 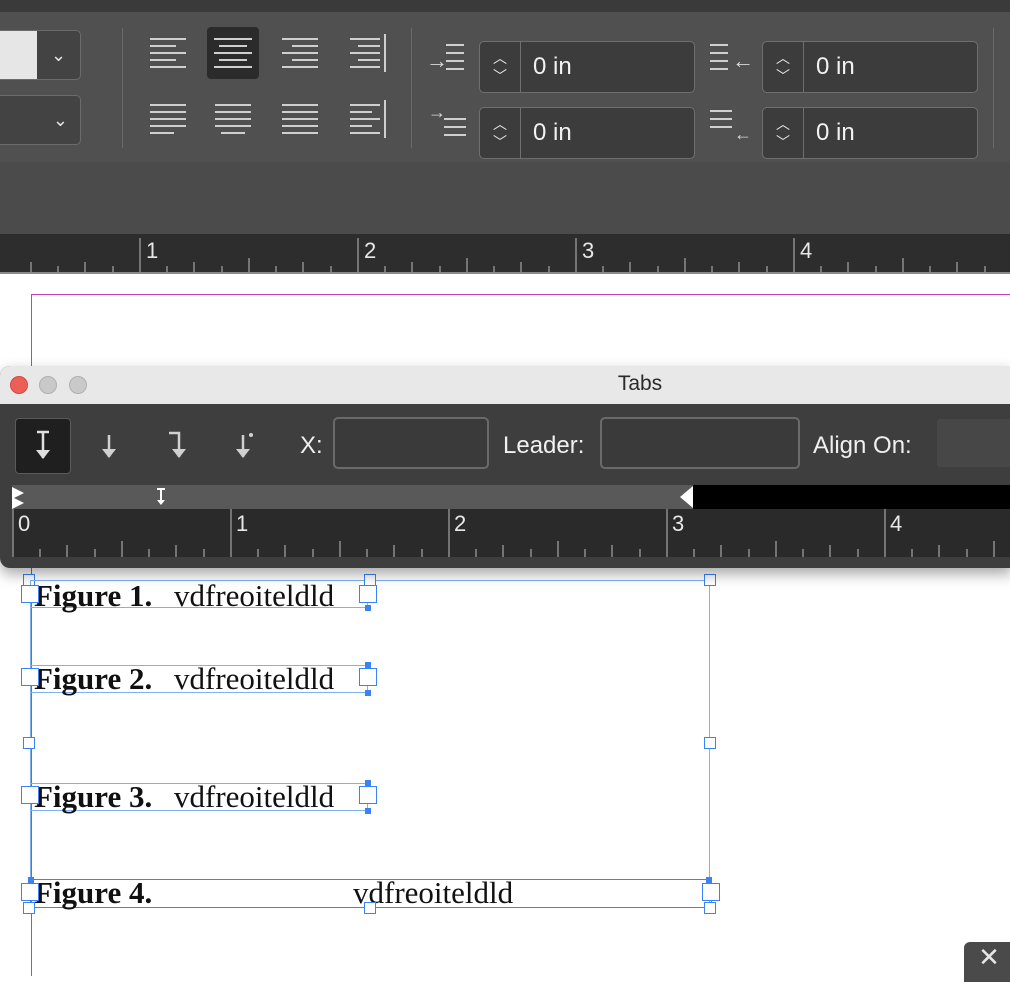 I want to click on ruler-number: 2, so click(x=460, y=523).